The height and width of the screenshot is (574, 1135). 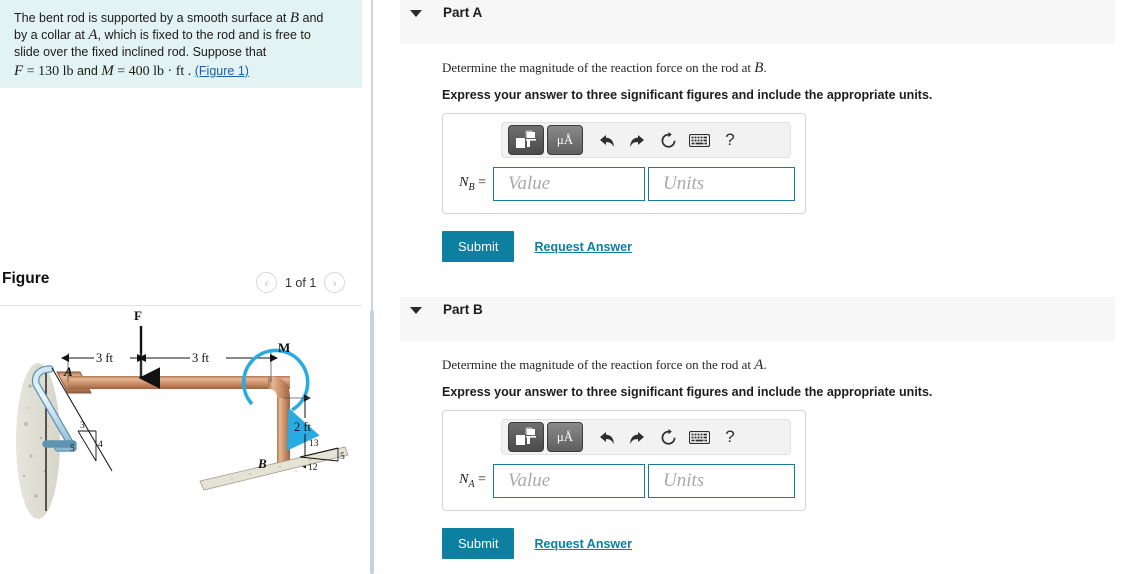 I want to click on vertical-scrollbar, so click(x=372, y=442).